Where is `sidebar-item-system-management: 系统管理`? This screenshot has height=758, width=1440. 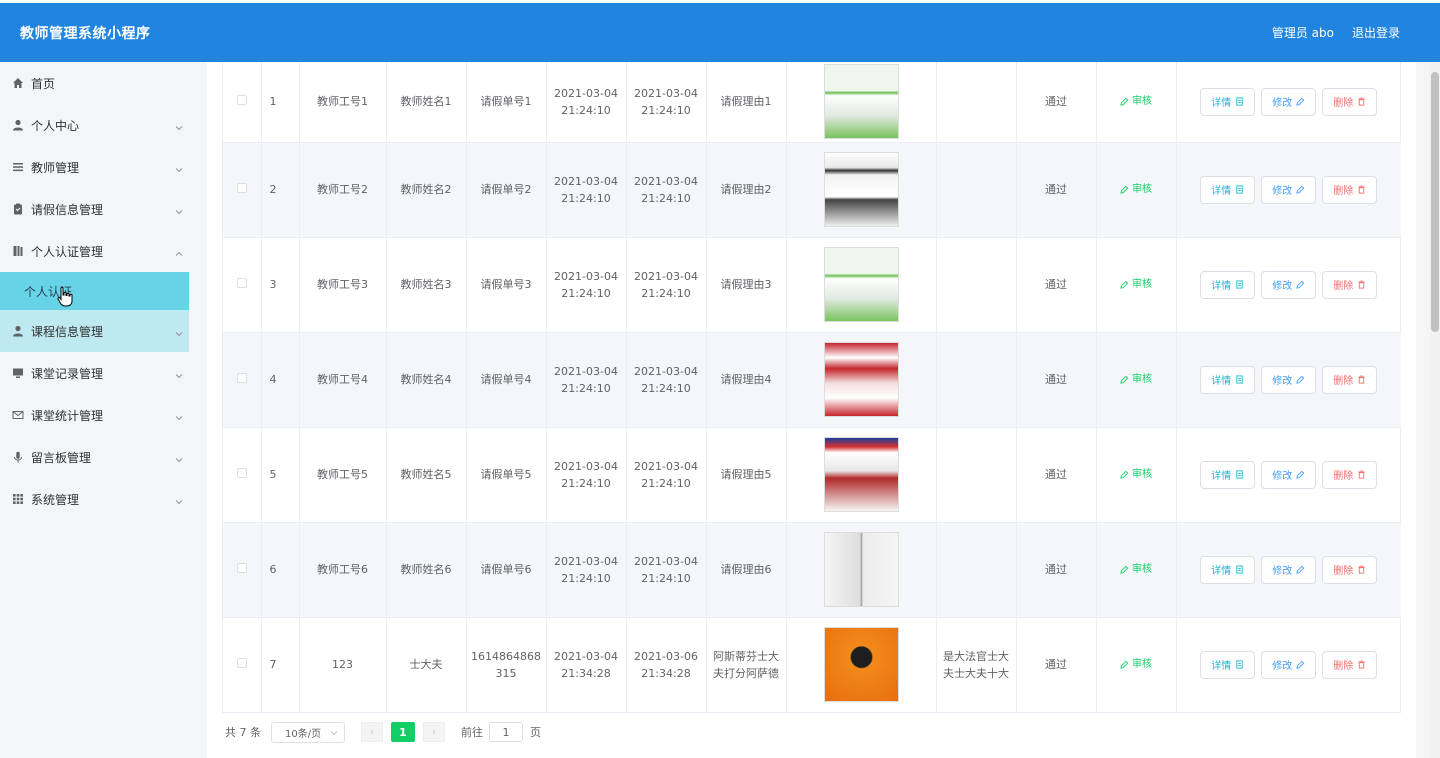 sidebar-item-system-management: 系统管理 is located at coordinates (94, 499).